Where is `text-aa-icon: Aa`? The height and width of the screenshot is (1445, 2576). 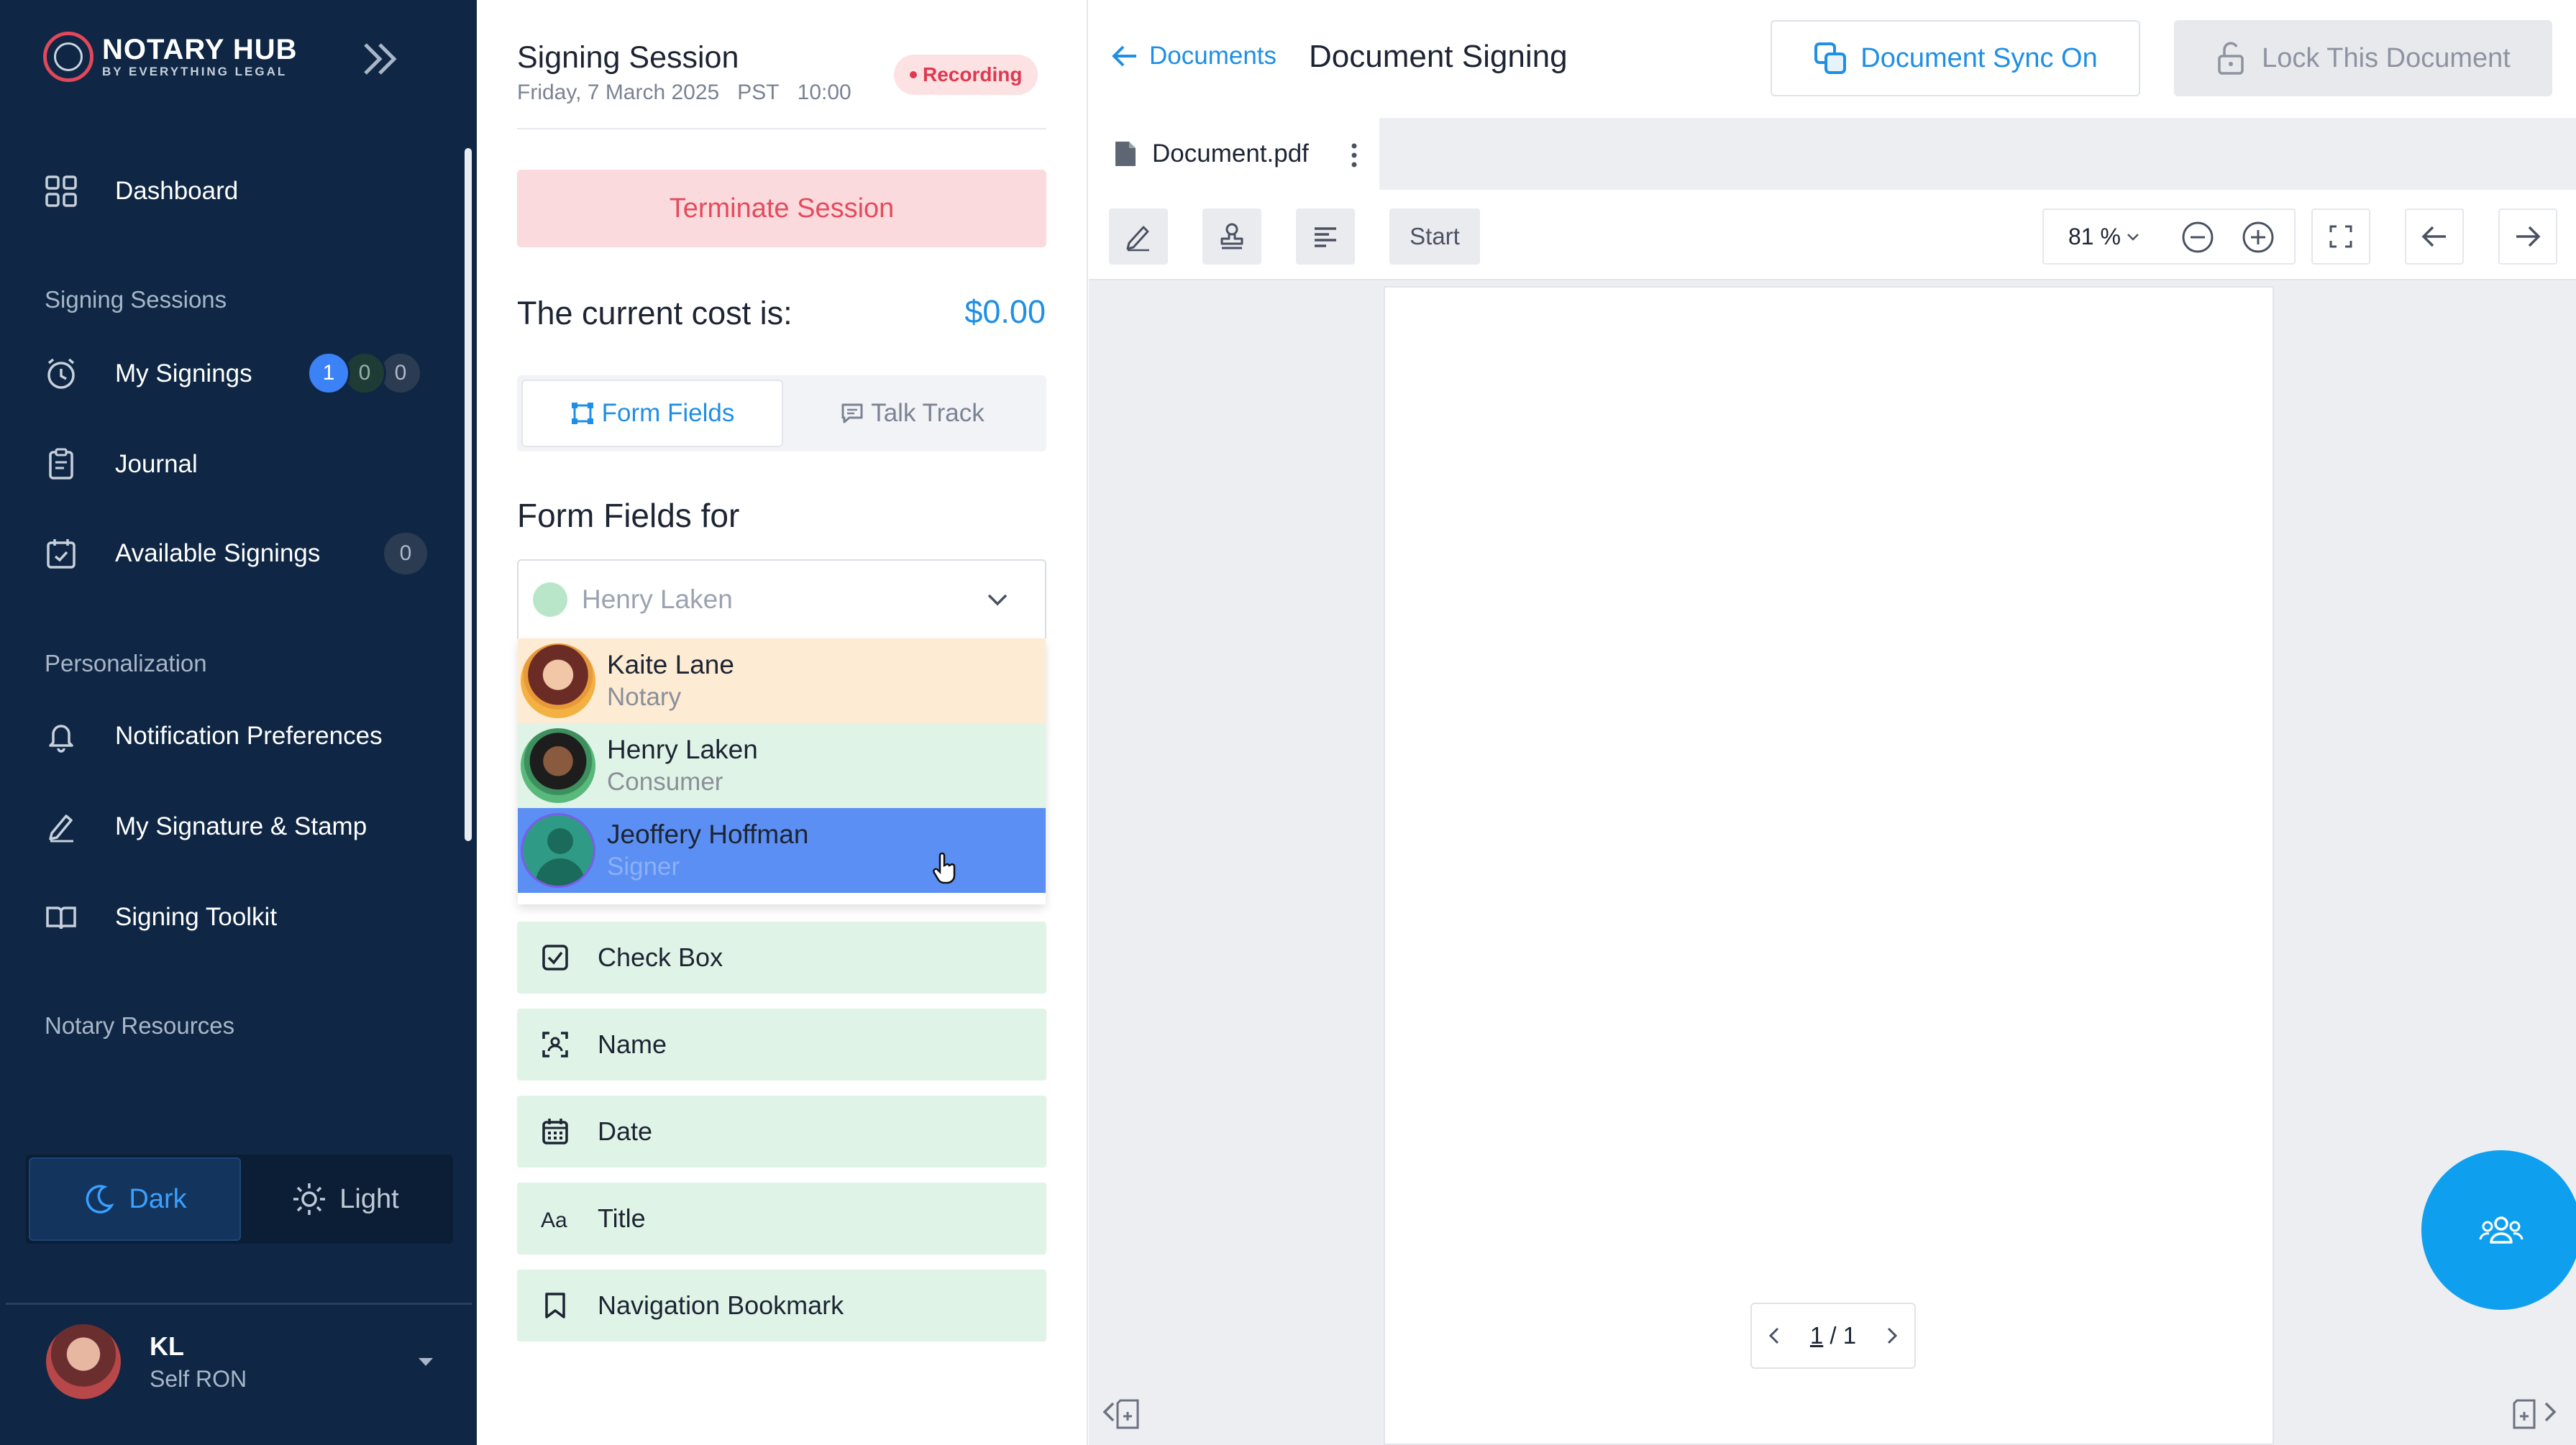
text-aa-icon: Aa is located at coordinates (555, 1218).